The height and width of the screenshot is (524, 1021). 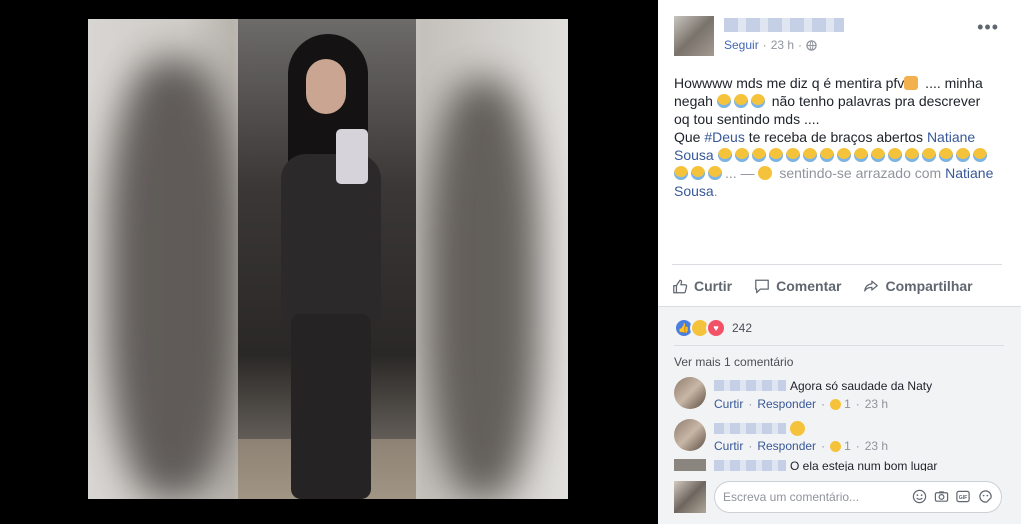 I want to click on comment-body: Agora só saudade da Naty, so click(x=823, y=386).